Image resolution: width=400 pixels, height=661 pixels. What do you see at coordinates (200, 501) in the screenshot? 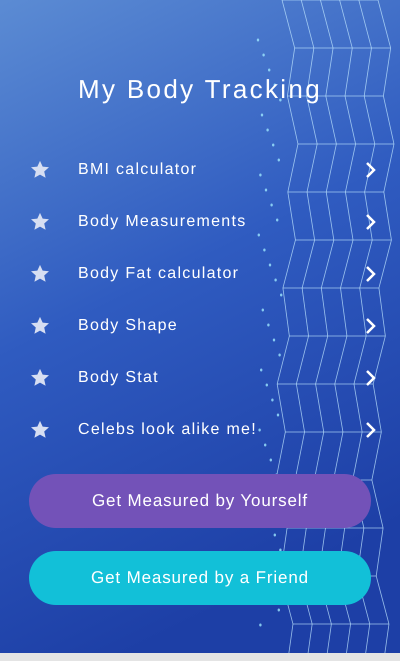
I see `measure-button: Get Measured by Yourself` at bounding box center [200, 501].